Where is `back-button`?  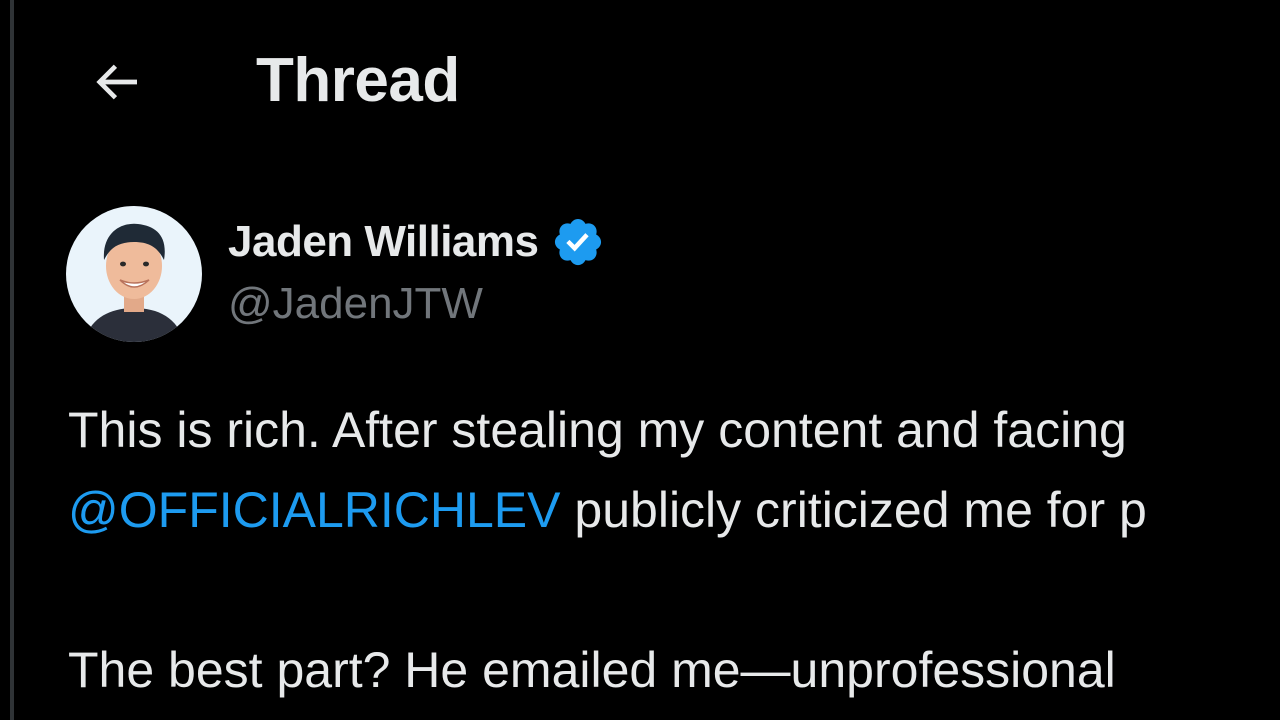
back-button is located at coordinates (116, 82).